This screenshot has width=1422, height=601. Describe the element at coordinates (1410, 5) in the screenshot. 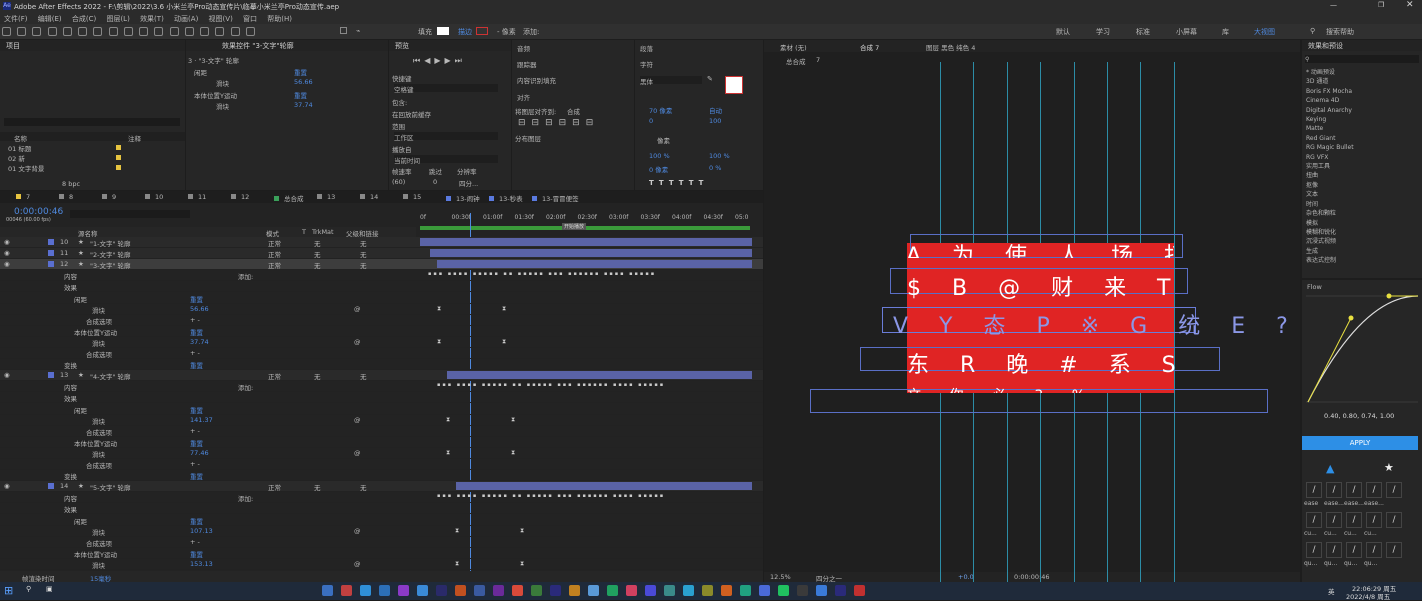

I see `close-button: ✕` at that location.